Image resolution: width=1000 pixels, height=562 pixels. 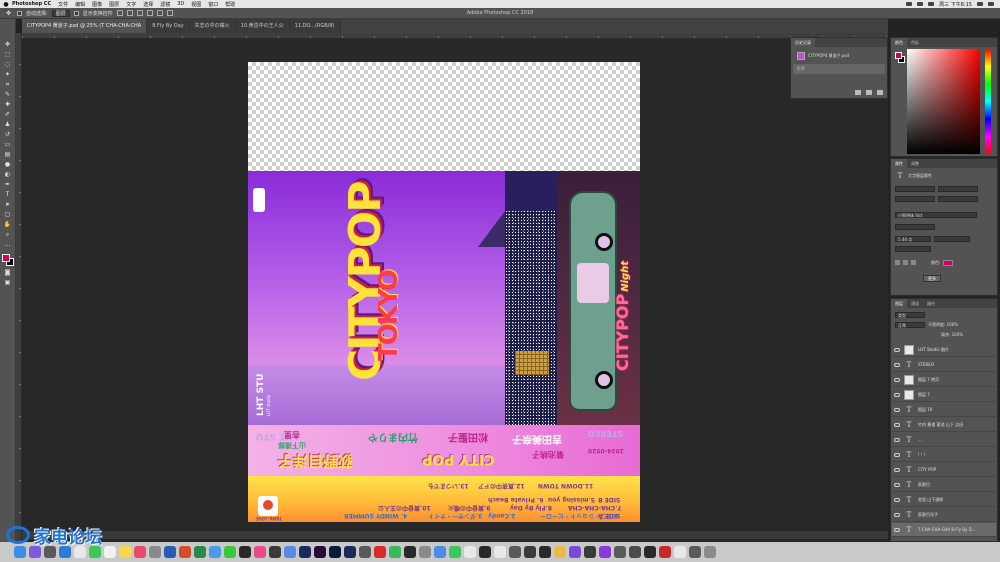 I want to click on tab-layers: 图层, so click(x=899, y=303).